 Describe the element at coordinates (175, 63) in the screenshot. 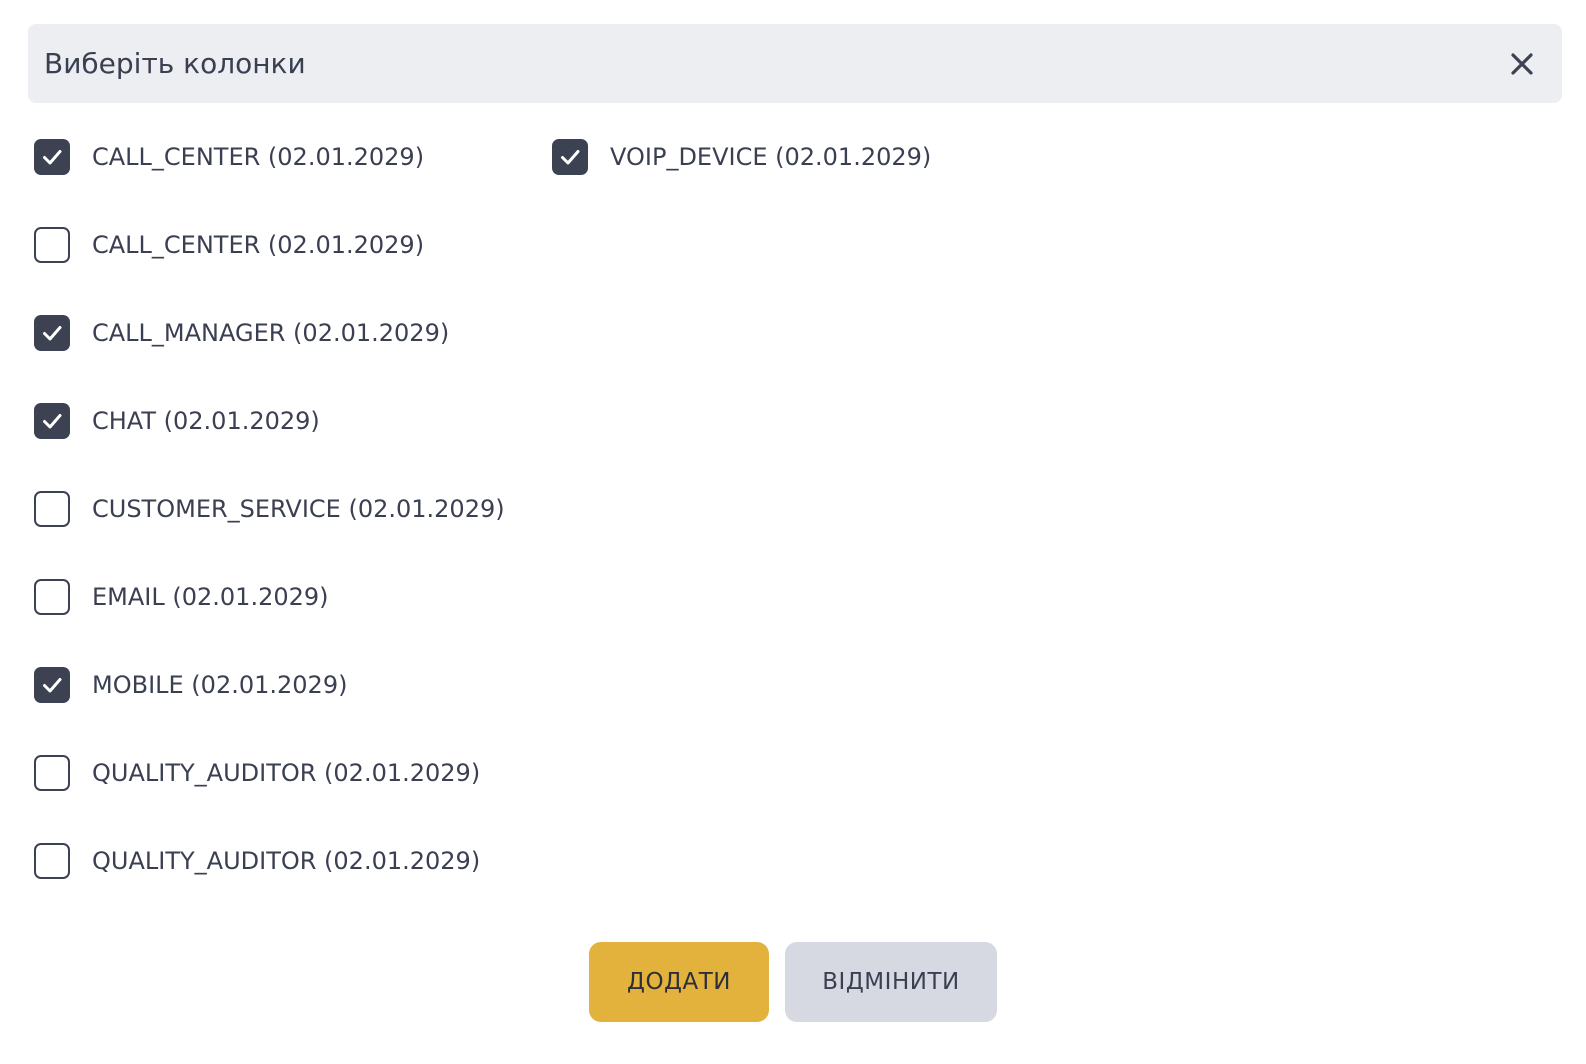

I see `dialog-title: Виберіть колонки` at that location.